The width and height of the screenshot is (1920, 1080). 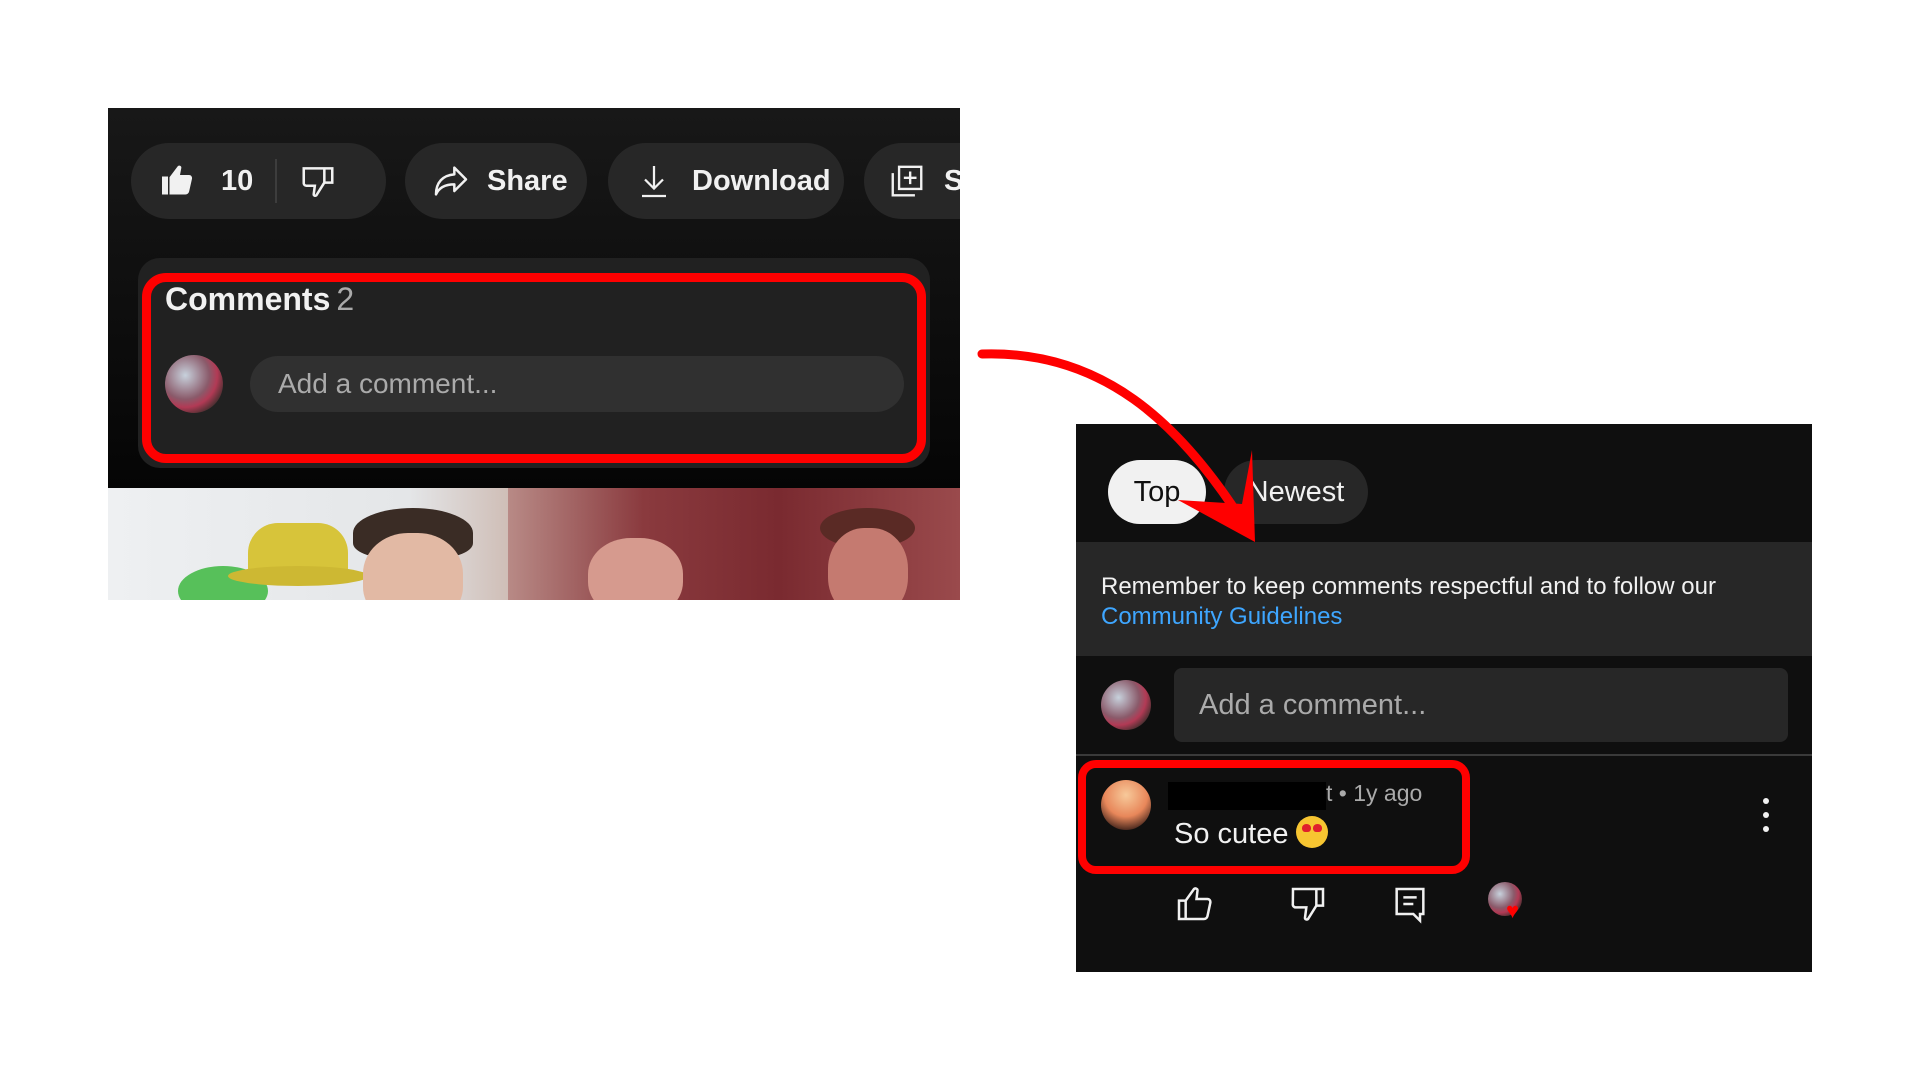 I want to click on sort-chip-newest: Newest, so click(x=1296, y=492).